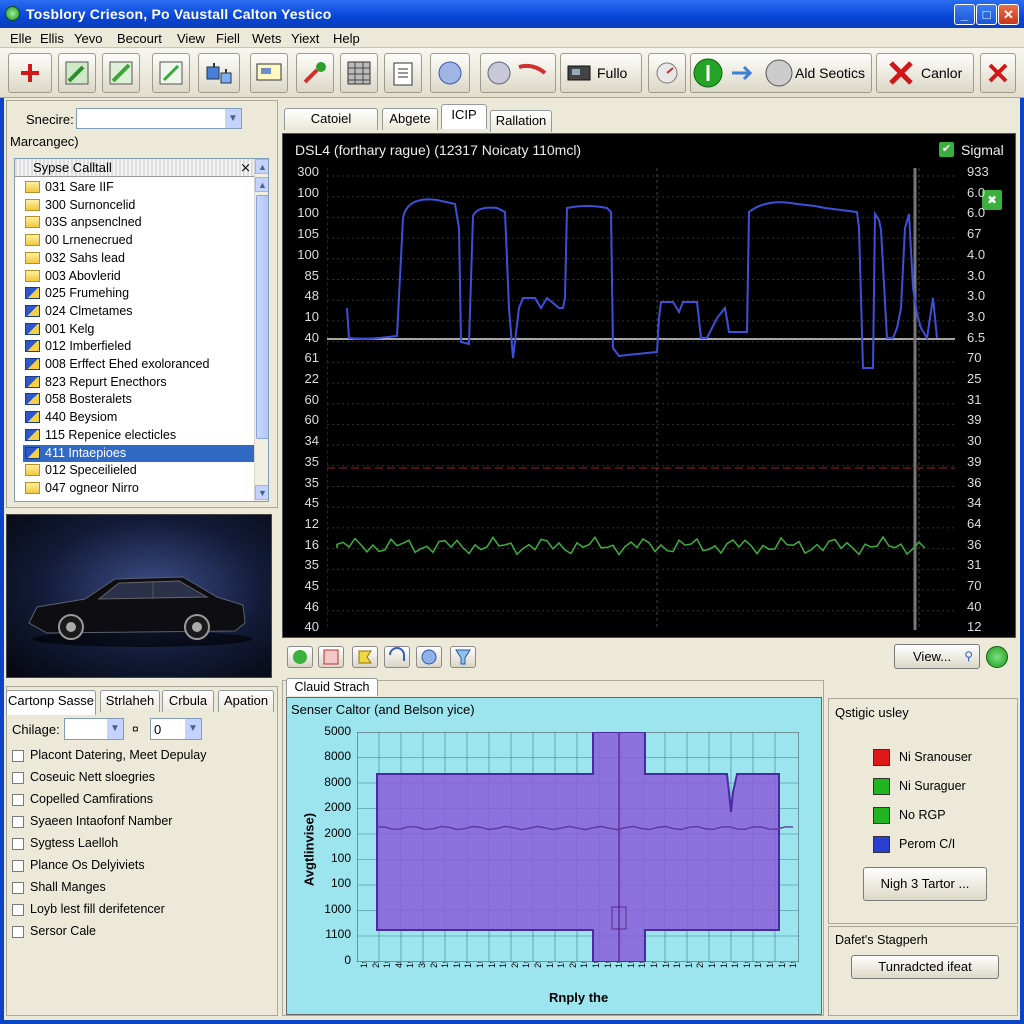 The image size is (1024, 1024). I want to click on close-icon: ⨯, so click(245, 167).